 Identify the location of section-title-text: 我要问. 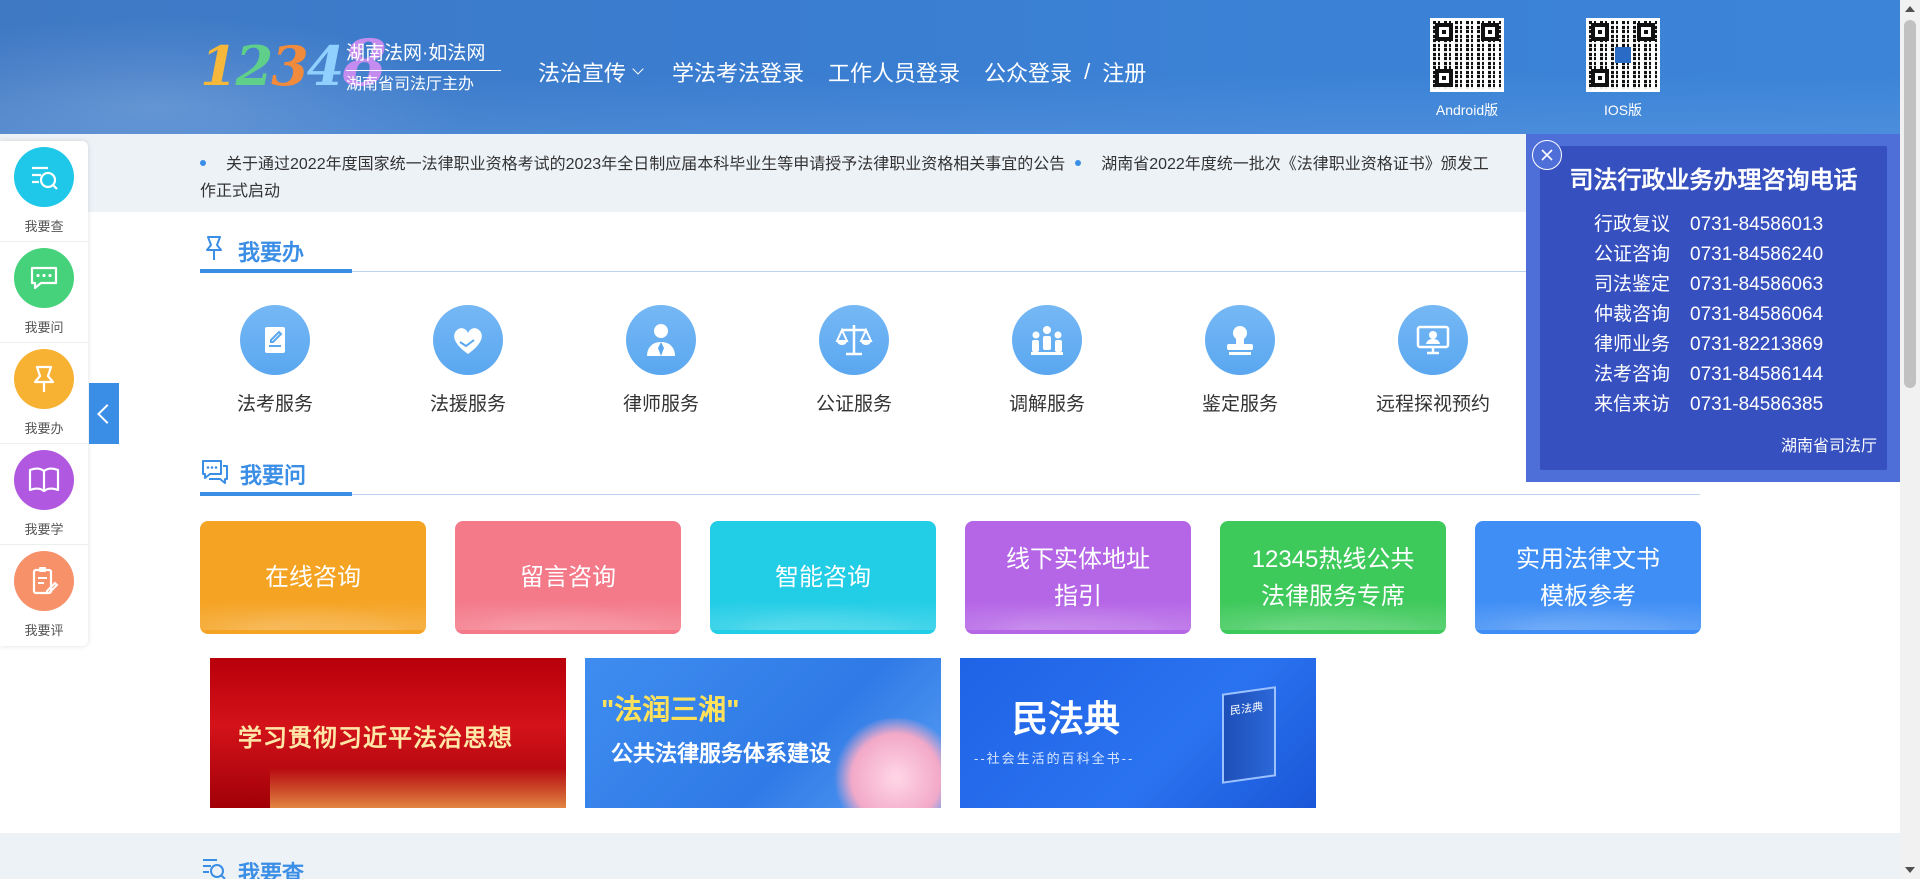
(273, 475).